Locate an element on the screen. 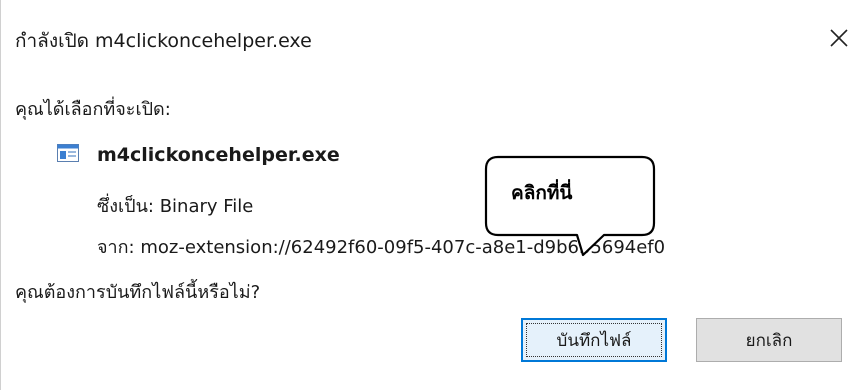 The width and height of the screenshot is (864, 390). close-button is located at coordinates (839, 38).